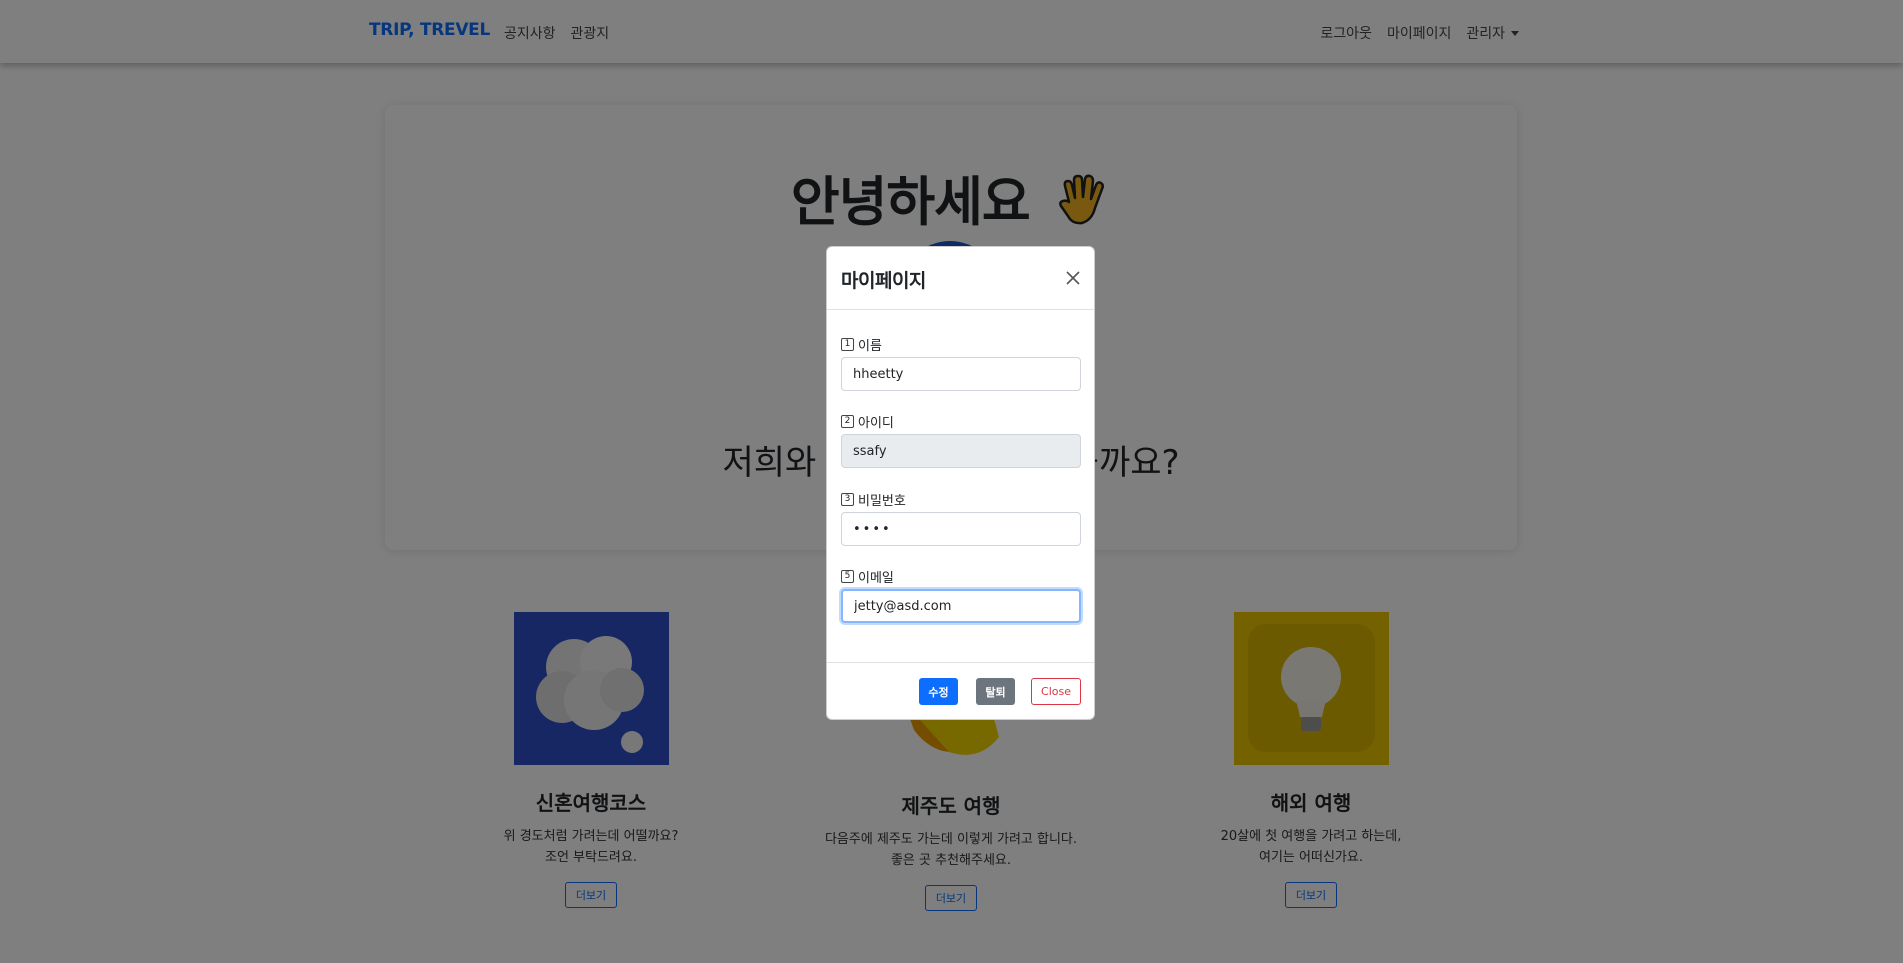 This screenshot has width=1903, height=963. Describe the element at coordinates (847, 421) in the screenshot. I see `number-badge: 2` at that location.